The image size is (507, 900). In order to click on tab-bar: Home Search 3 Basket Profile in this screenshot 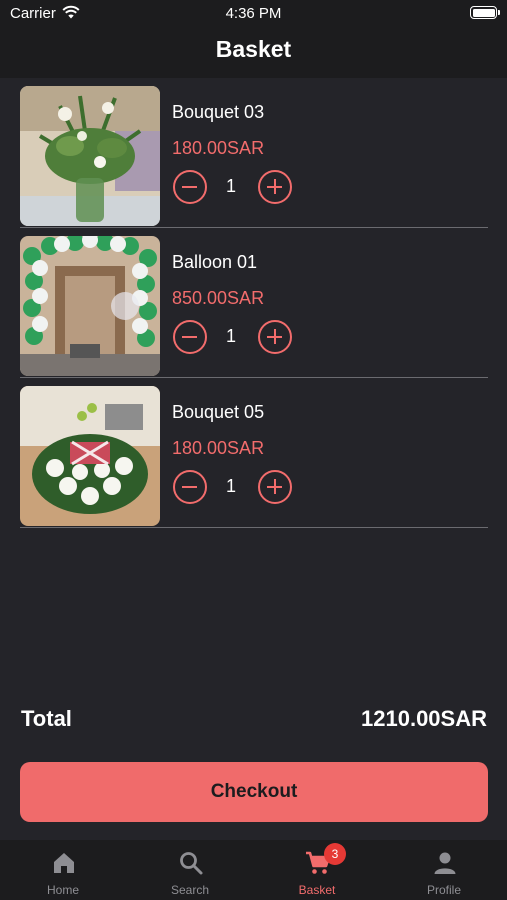, I will do `click(253, 870)`.